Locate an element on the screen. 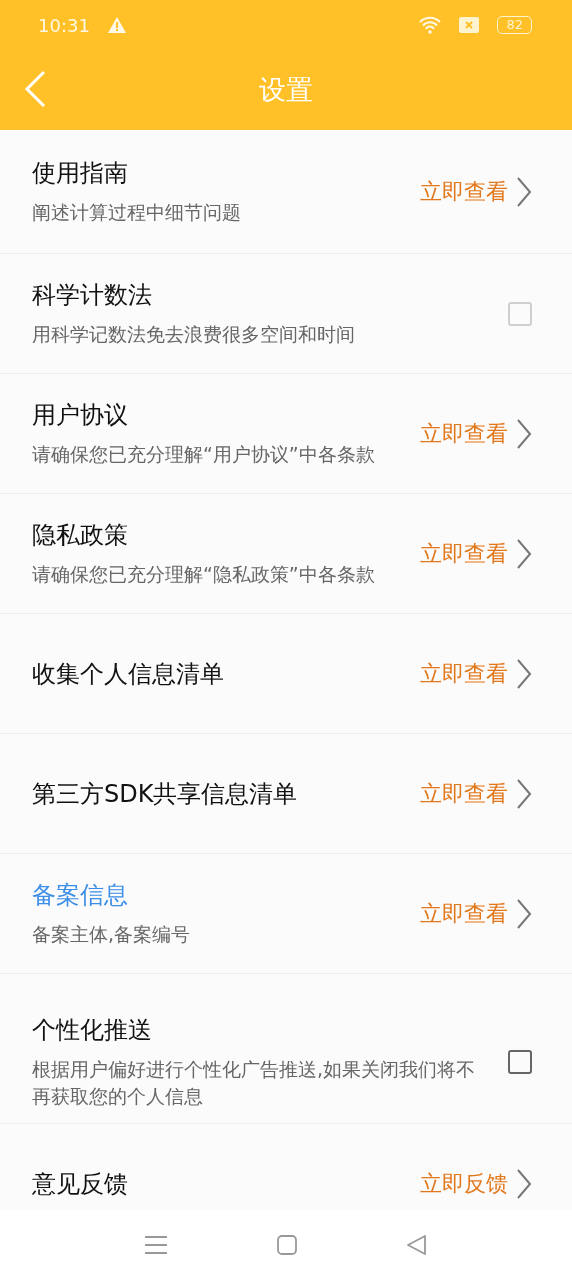 The width and height of the screenshot is (572, 1280). setting-description: 请确保您已充分理解“用户协议”中各条款 is located at coordinates (204, 455).